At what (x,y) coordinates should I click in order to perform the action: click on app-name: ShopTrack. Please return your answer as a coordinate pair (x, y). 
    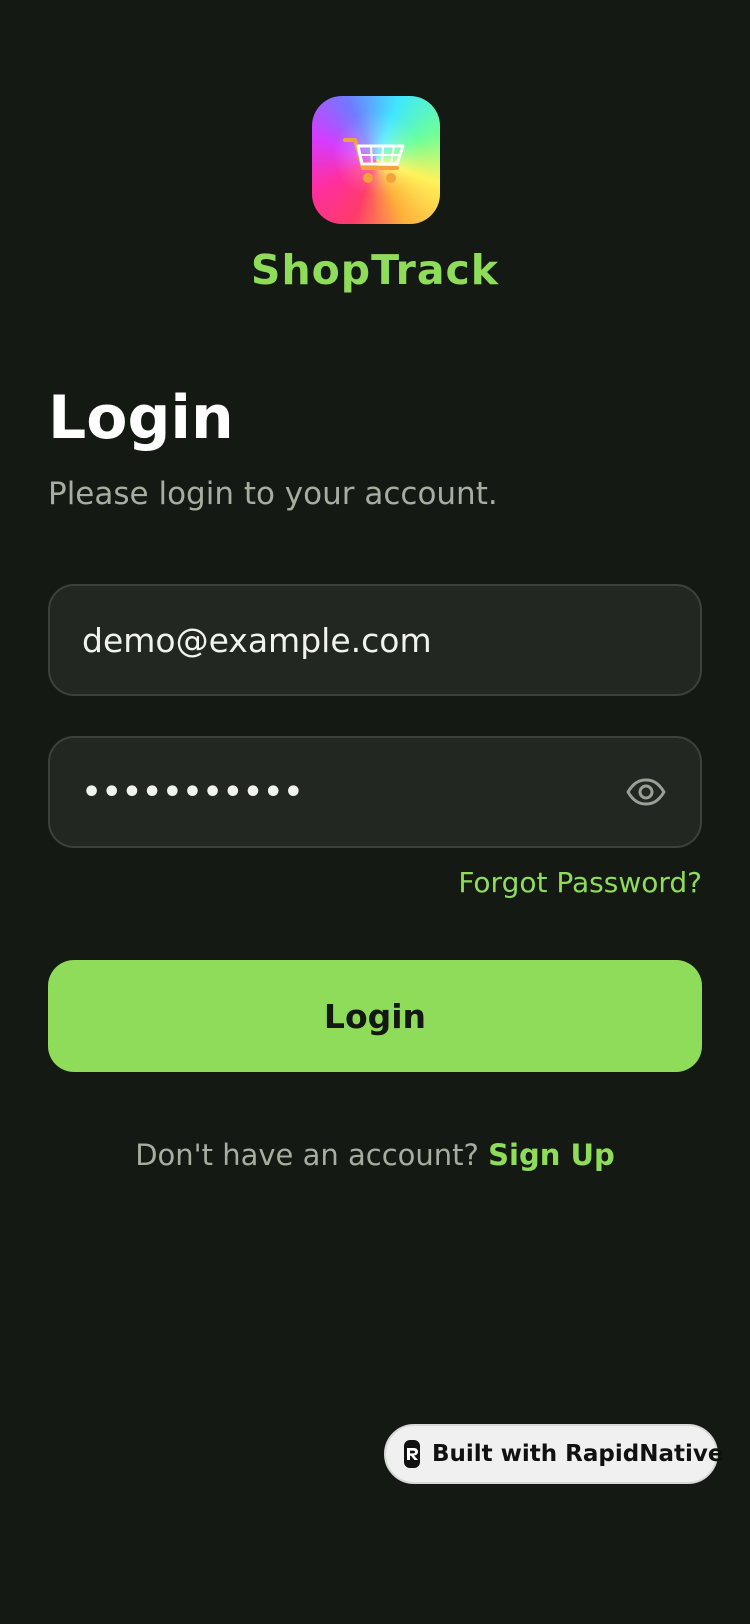
    Looking at the image, I should click on (375, 270).